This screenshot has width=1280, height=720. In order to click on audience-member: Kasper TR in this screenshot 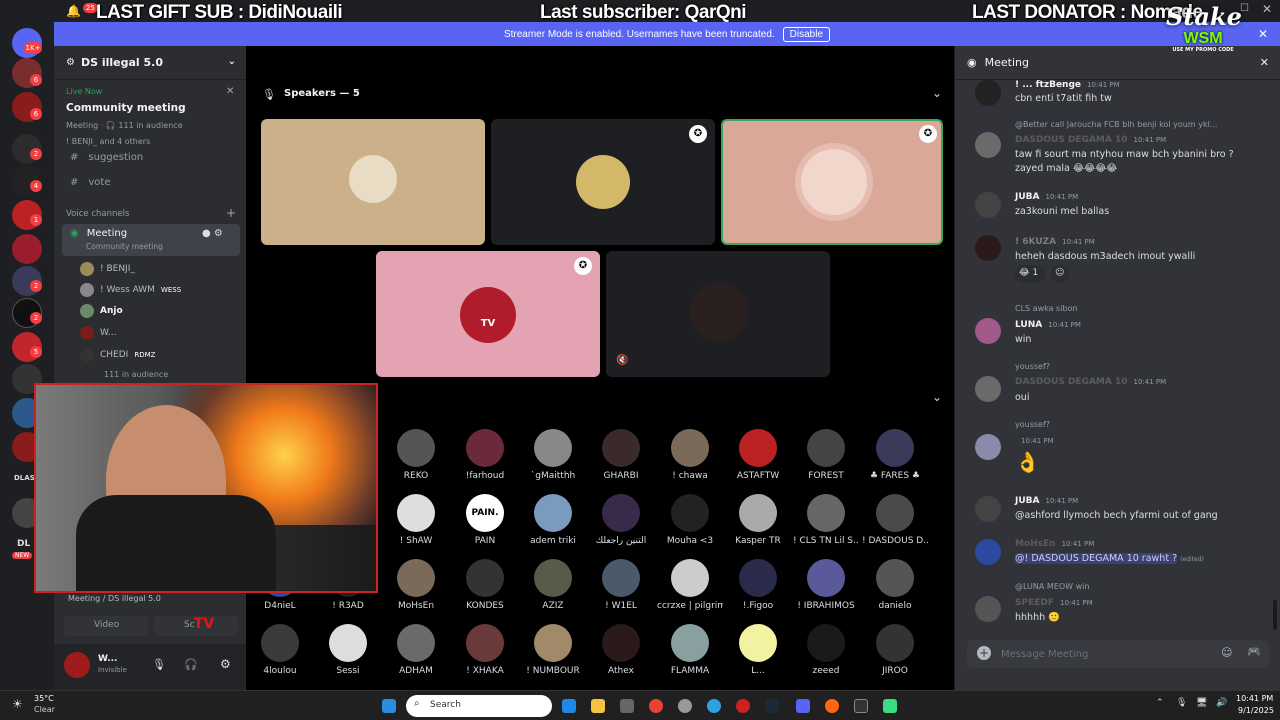, I will do `click(758, 520)`.